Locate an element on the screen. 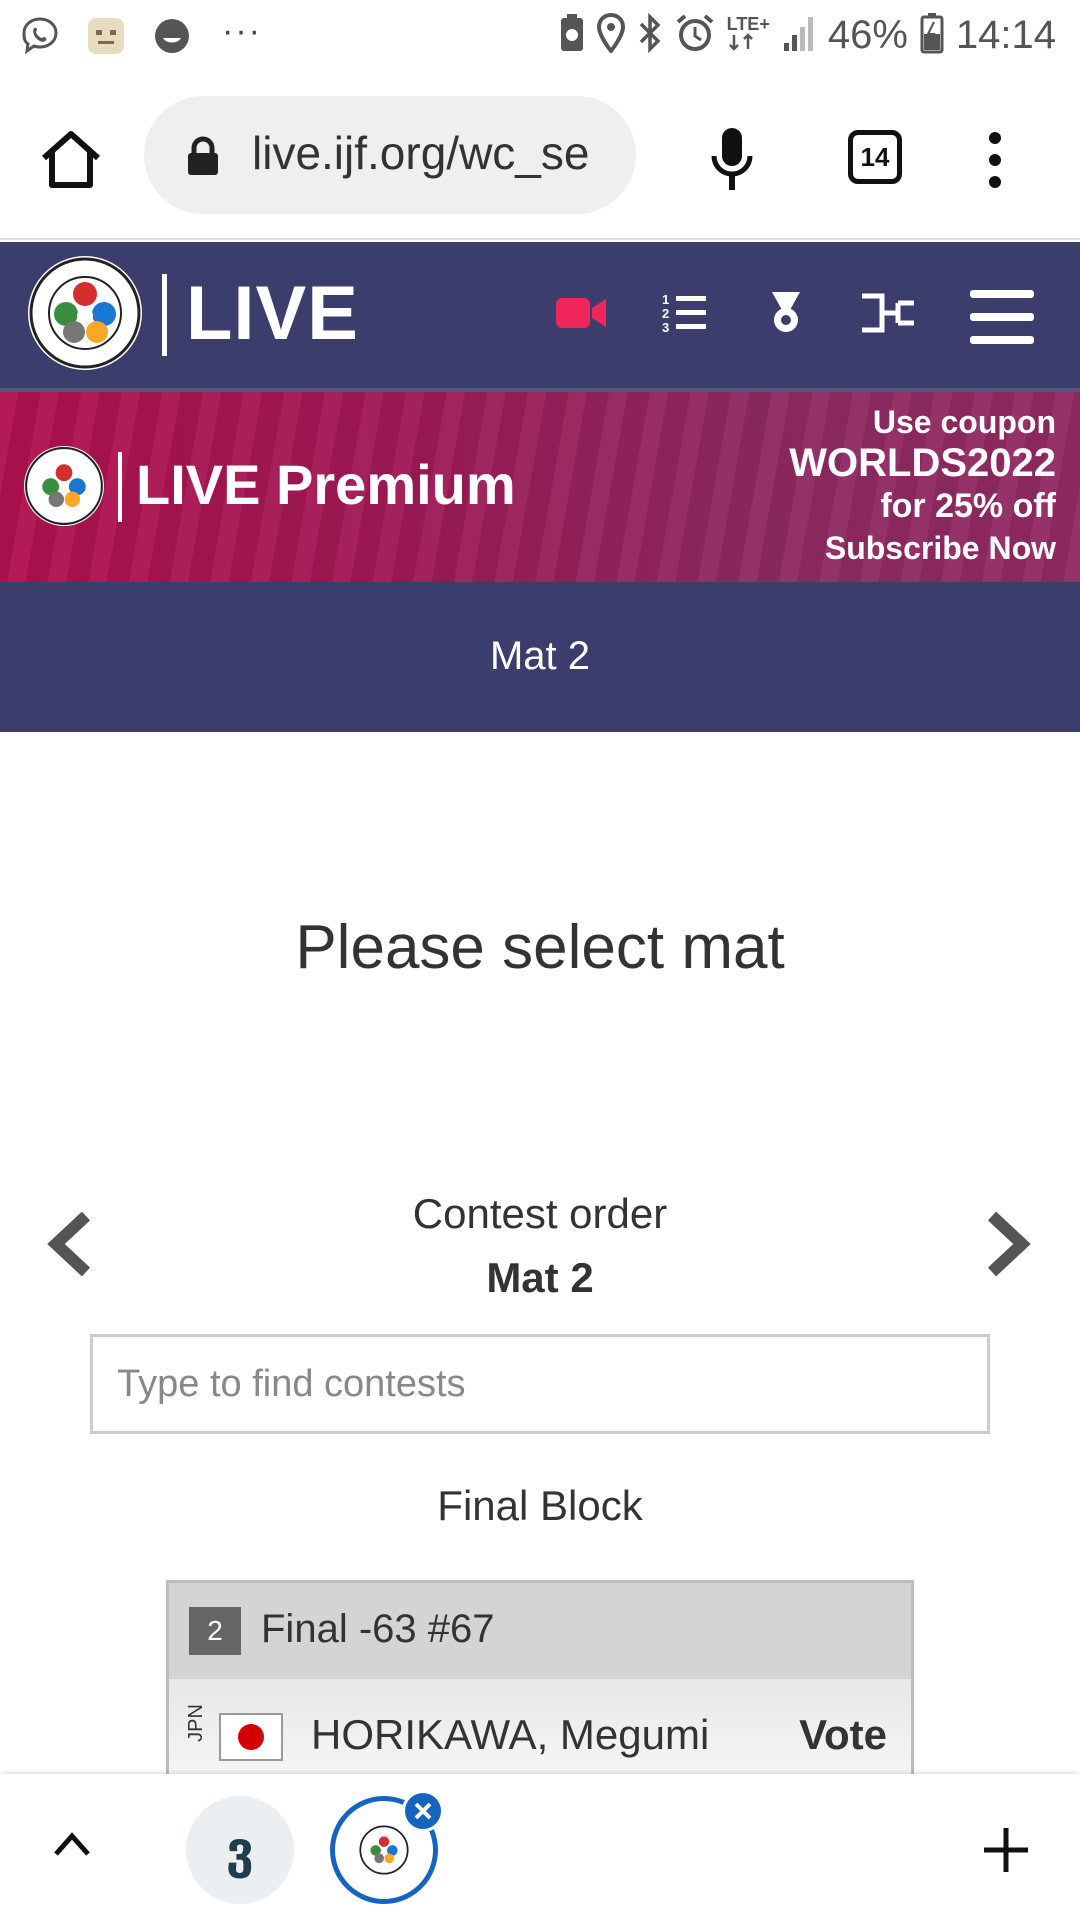  video-camera-icon is located at coordinates (581, 313).